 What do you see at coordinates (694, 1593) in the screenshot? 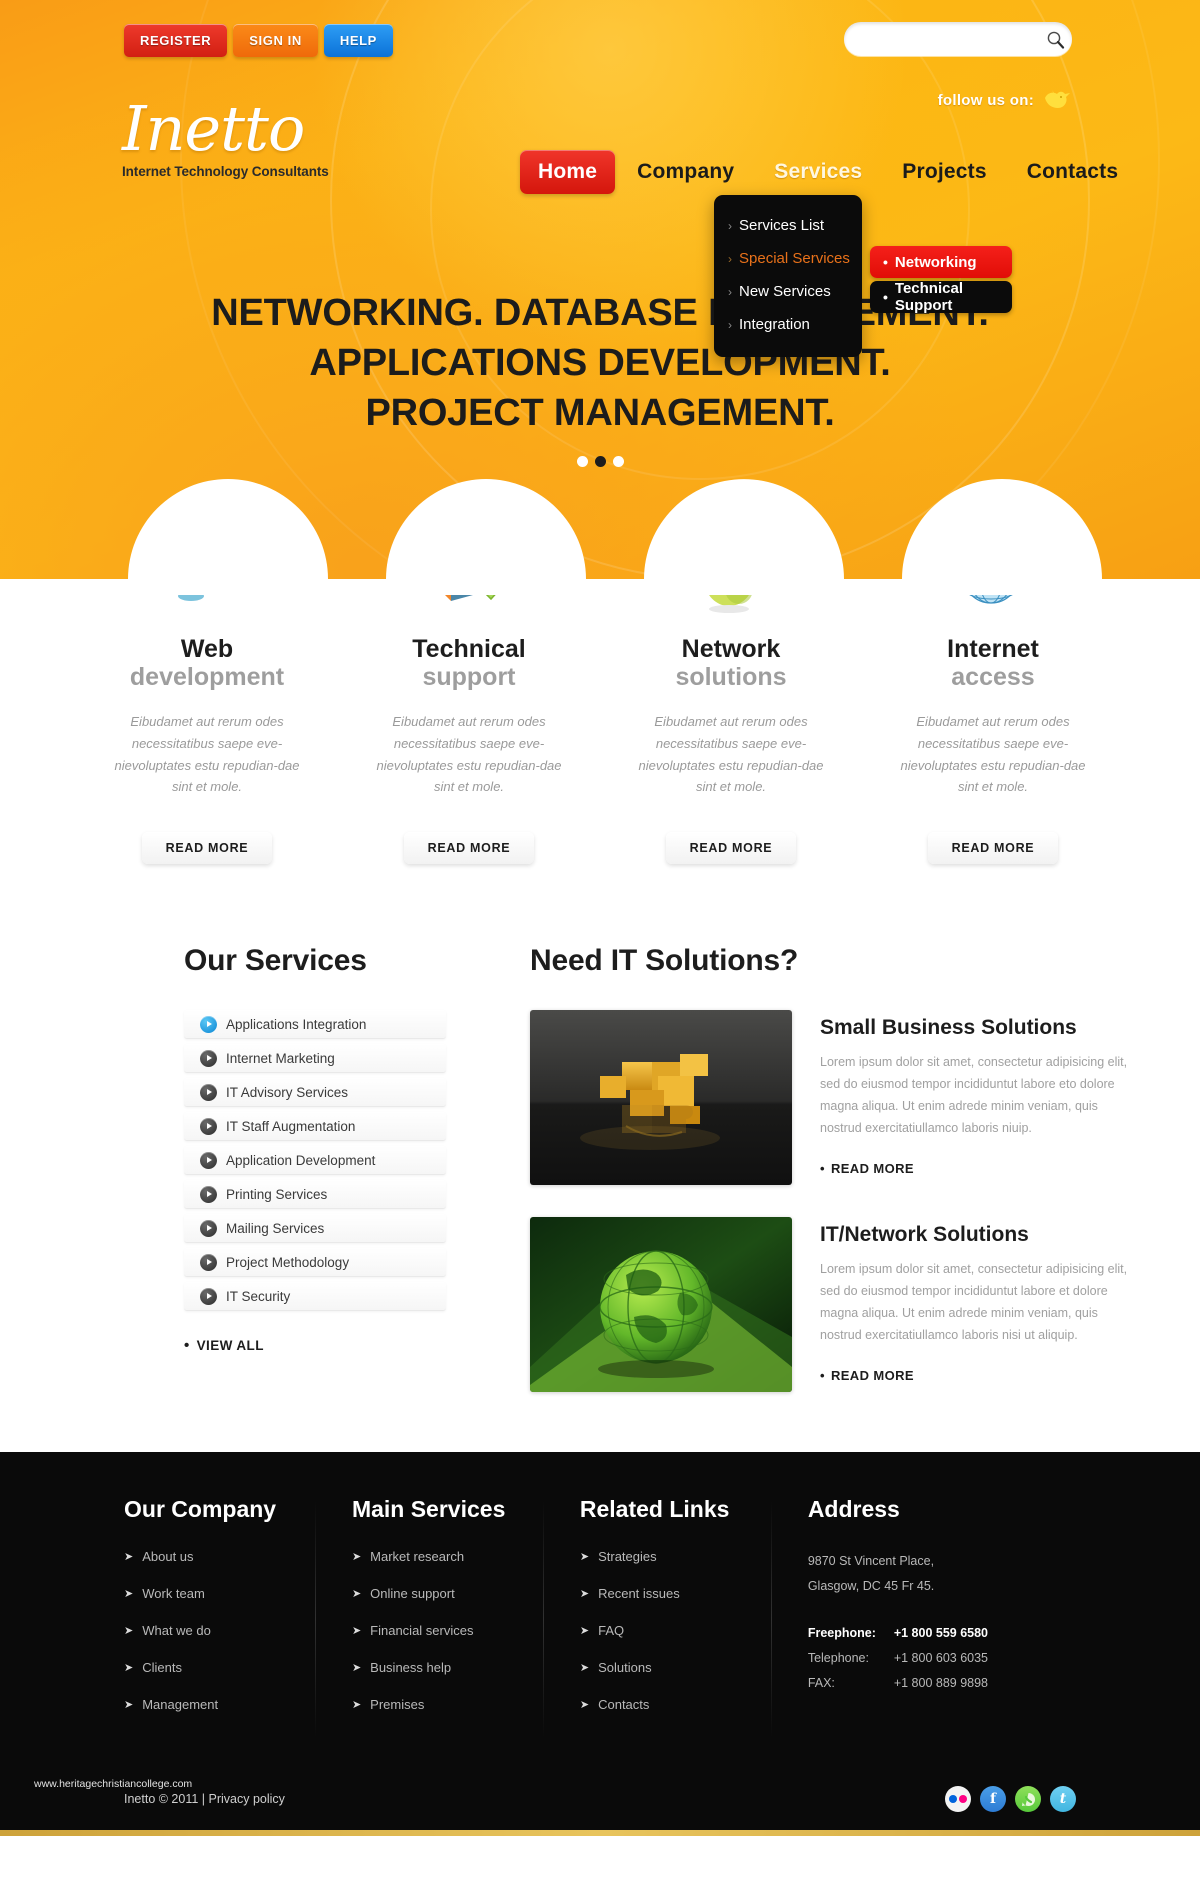
I see `footer-link: ➤ Recent issues` at bounding box center [694, 1593].